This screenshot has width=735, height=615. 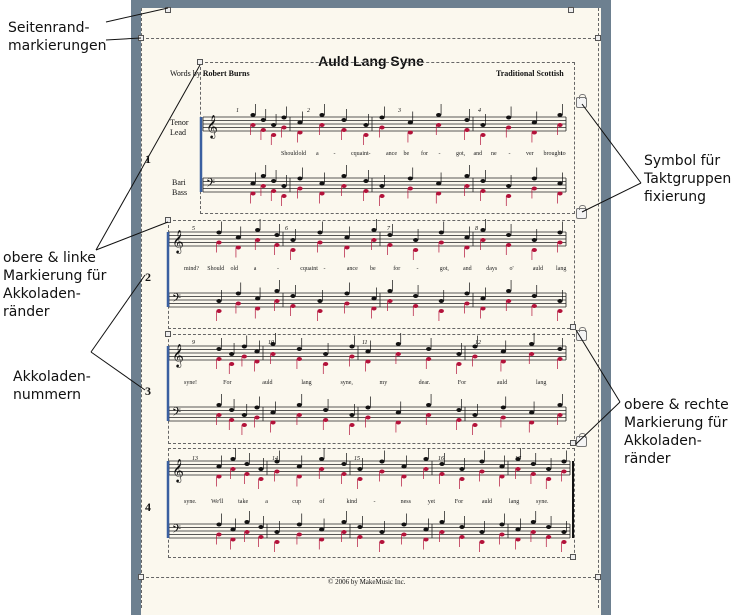 I want to click on lyric-syllable: o', so click(x=511, y=269).